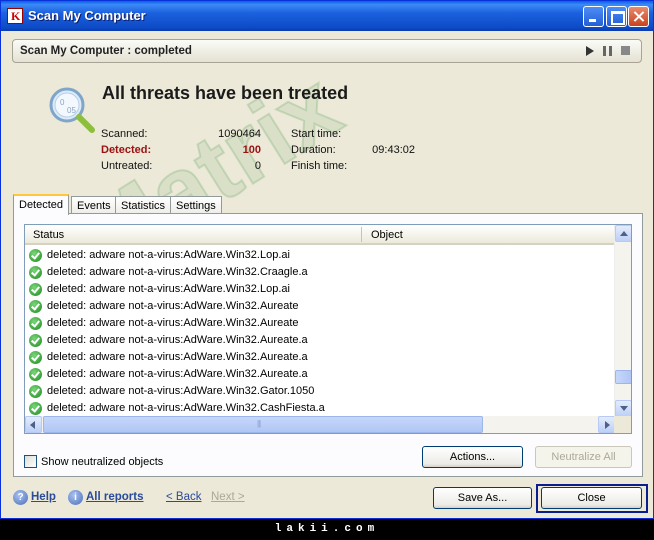 The image size is (654, 540). What do you see at coordinates (583, 457) in the screenshot?
I see `neutralize-all-button: Neutralize All` at bounding box center [583, 457].